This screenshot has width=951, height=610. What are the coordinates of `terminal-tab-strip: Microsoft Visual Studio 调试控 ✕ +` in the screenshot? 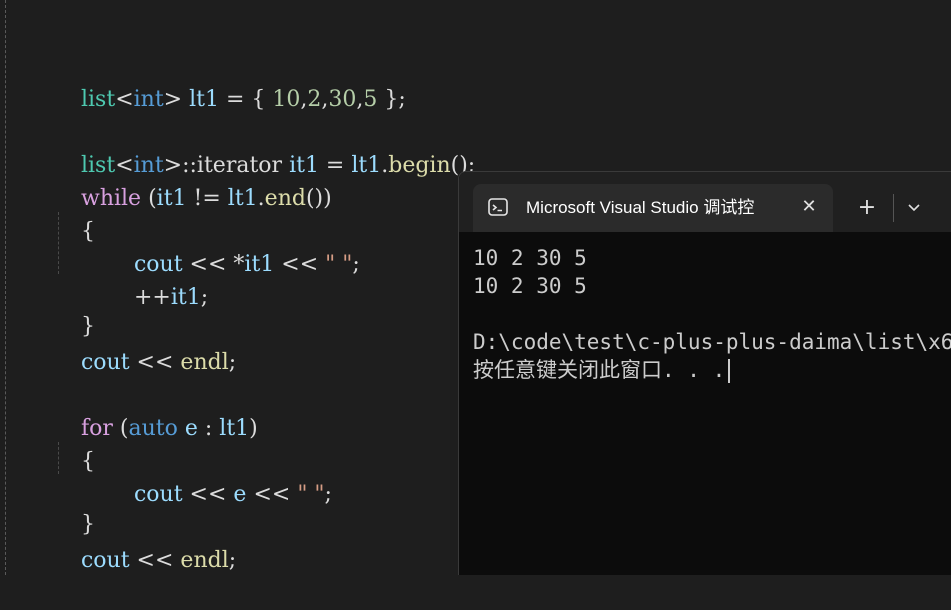 It's located at (705, 202).